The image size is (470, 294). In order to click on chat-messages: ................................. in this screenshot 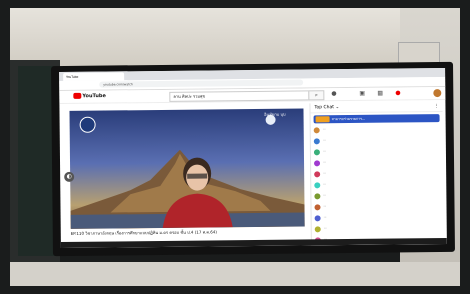, I will do `click(377, 185)`.